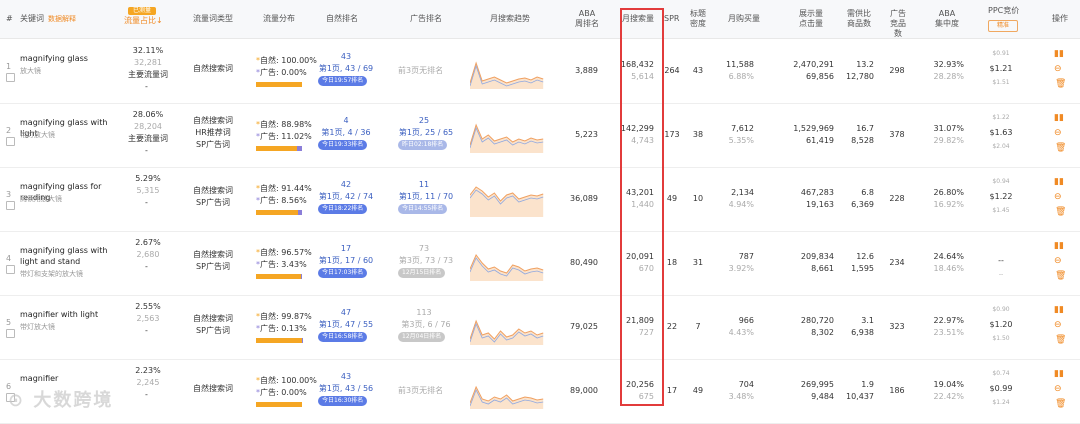  What do you see at coordinates (423, 209) in the screenshot?
I see `ad-rank-time: 今日14:55排名` at bounding box center [423, 209].